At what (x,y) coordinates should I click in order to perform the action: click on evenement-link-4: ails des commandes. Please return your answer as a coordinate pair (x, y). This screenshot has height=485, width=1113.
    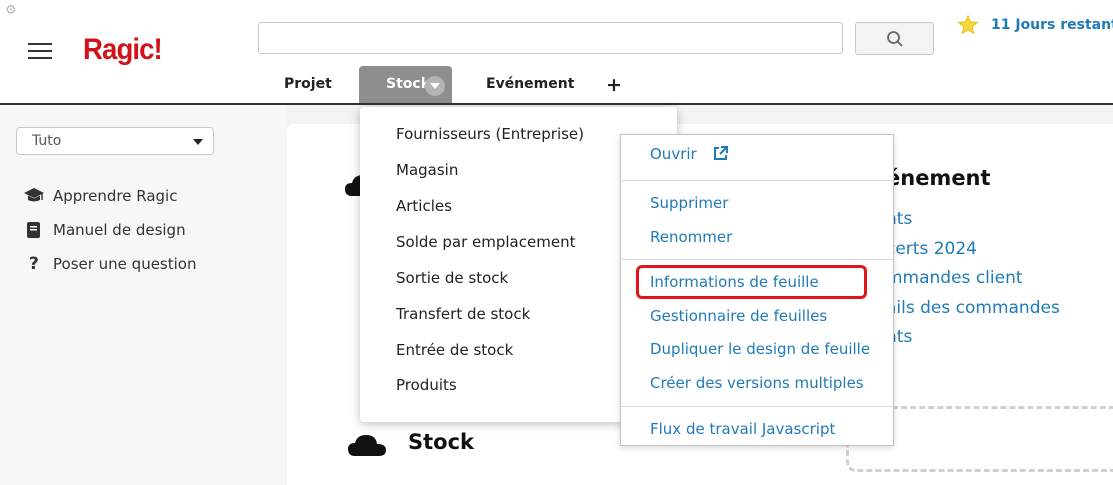
    Looking at the image, I should click on (973, 308).